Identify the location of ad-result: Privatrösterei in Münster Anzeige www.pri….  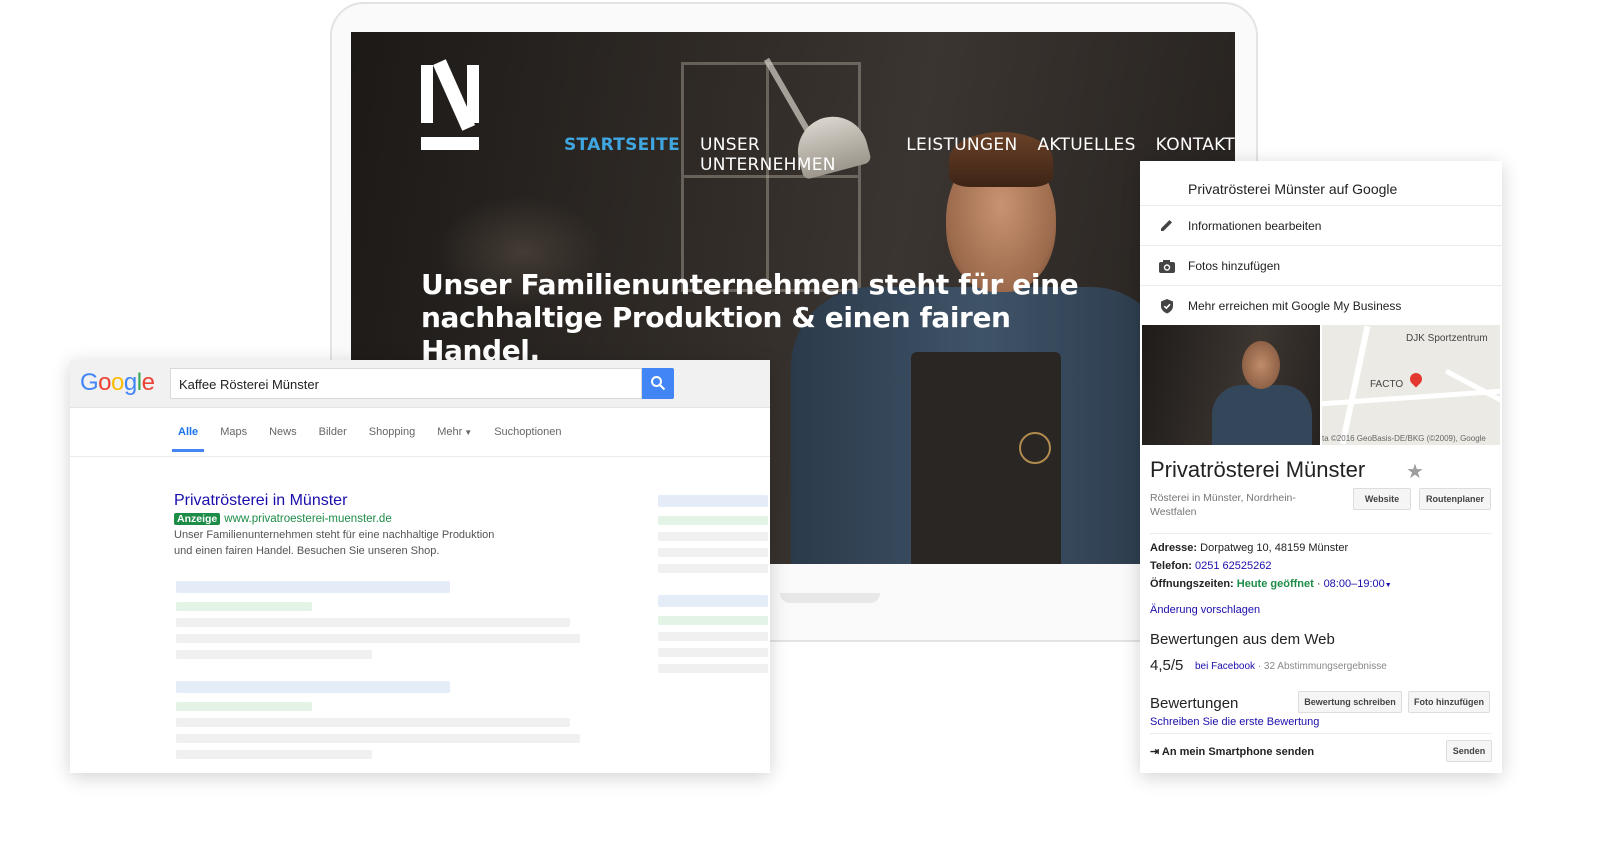
(374, 525).